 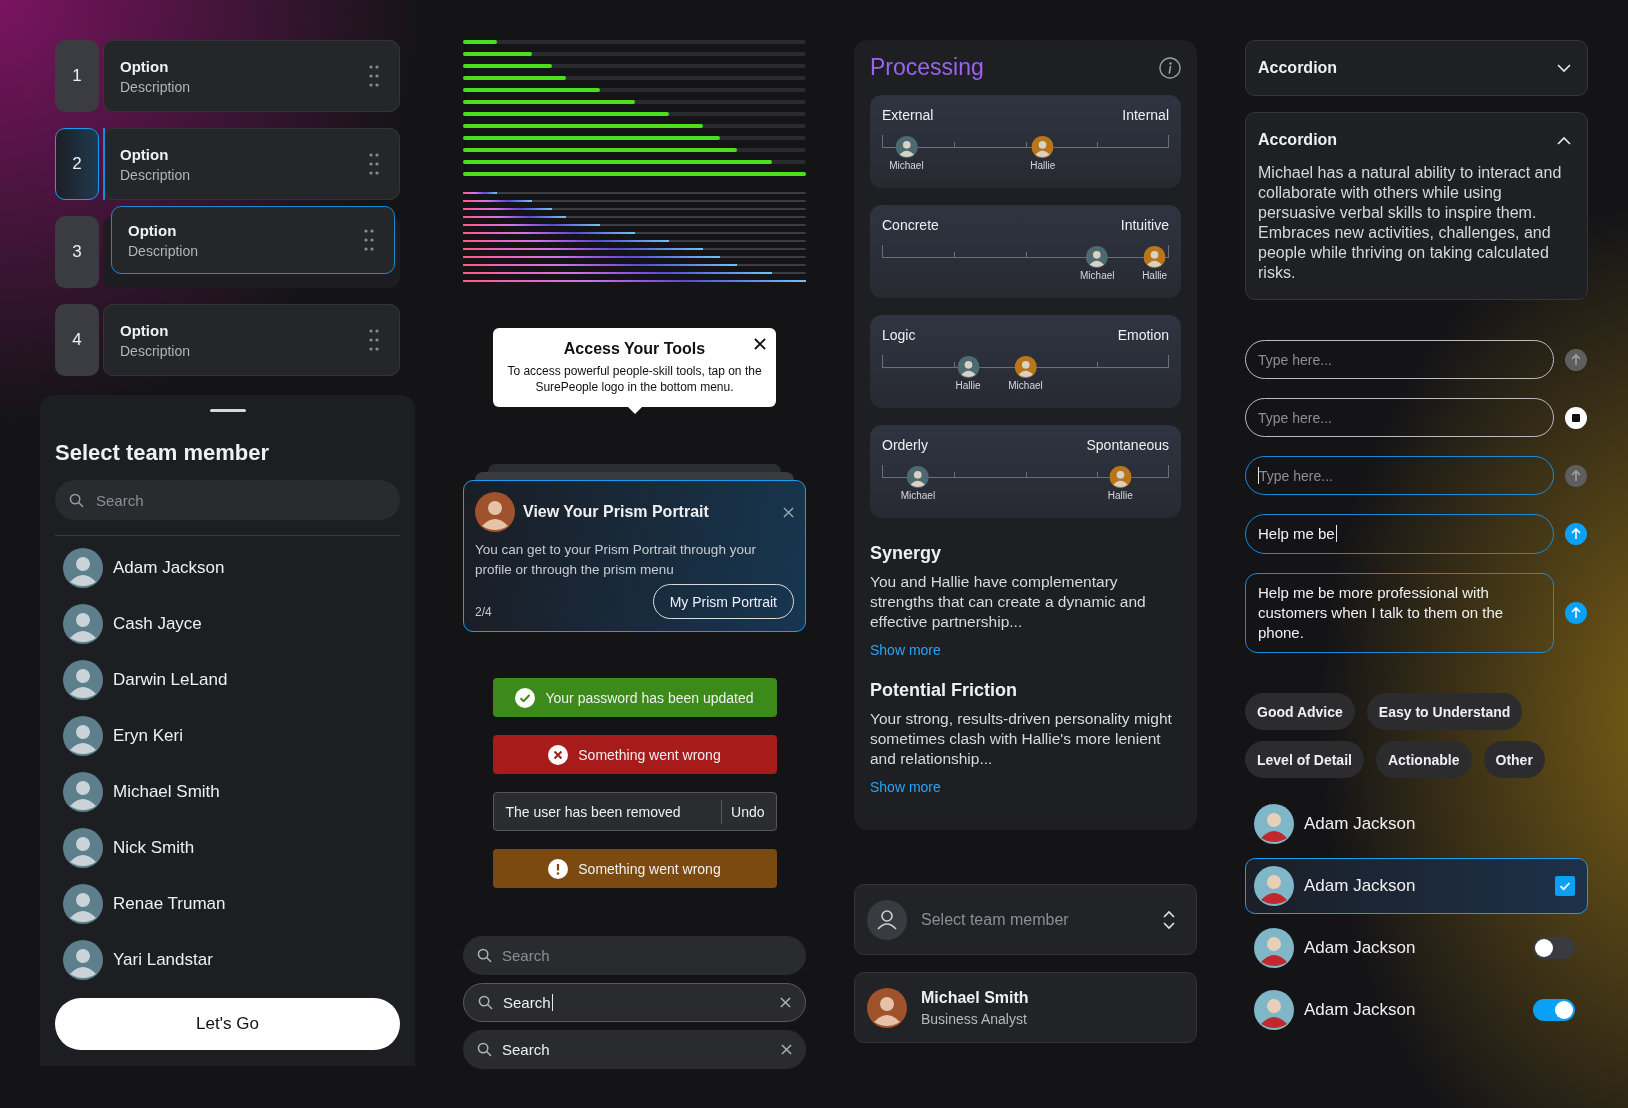 What do you see at coordinates (634, 379) in the screenshot?
I see `tooltip-text: To access powerful people-skill tools, tap on the SurePeople logo in the bottom menu.` at bounding box center [634, 379].